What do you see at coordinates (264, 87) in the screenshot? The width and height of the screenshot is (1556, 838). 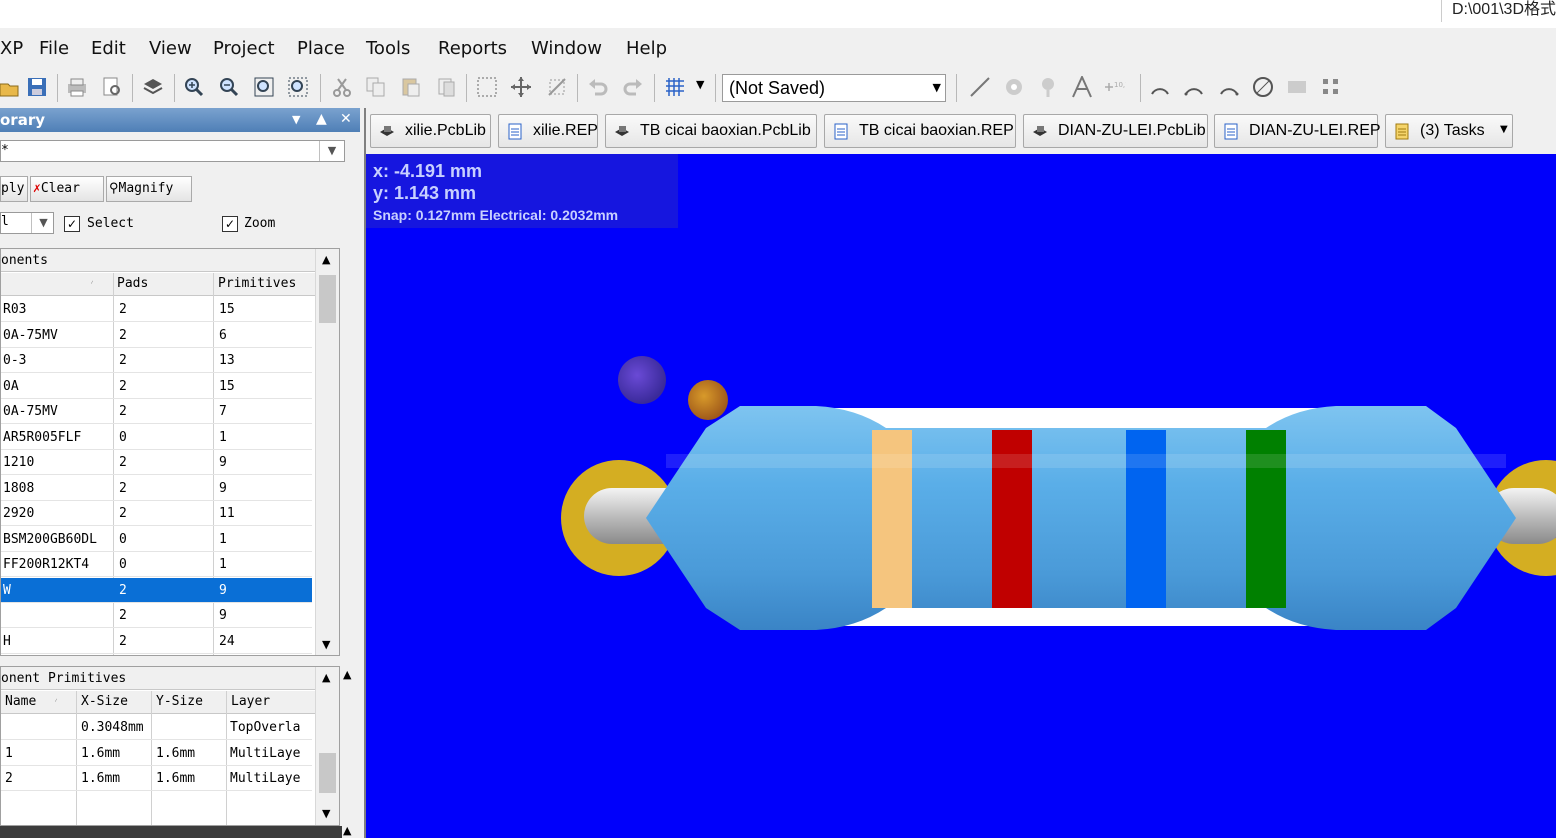 I see `zoom-fit-icon` at bounding box center [264, 87].